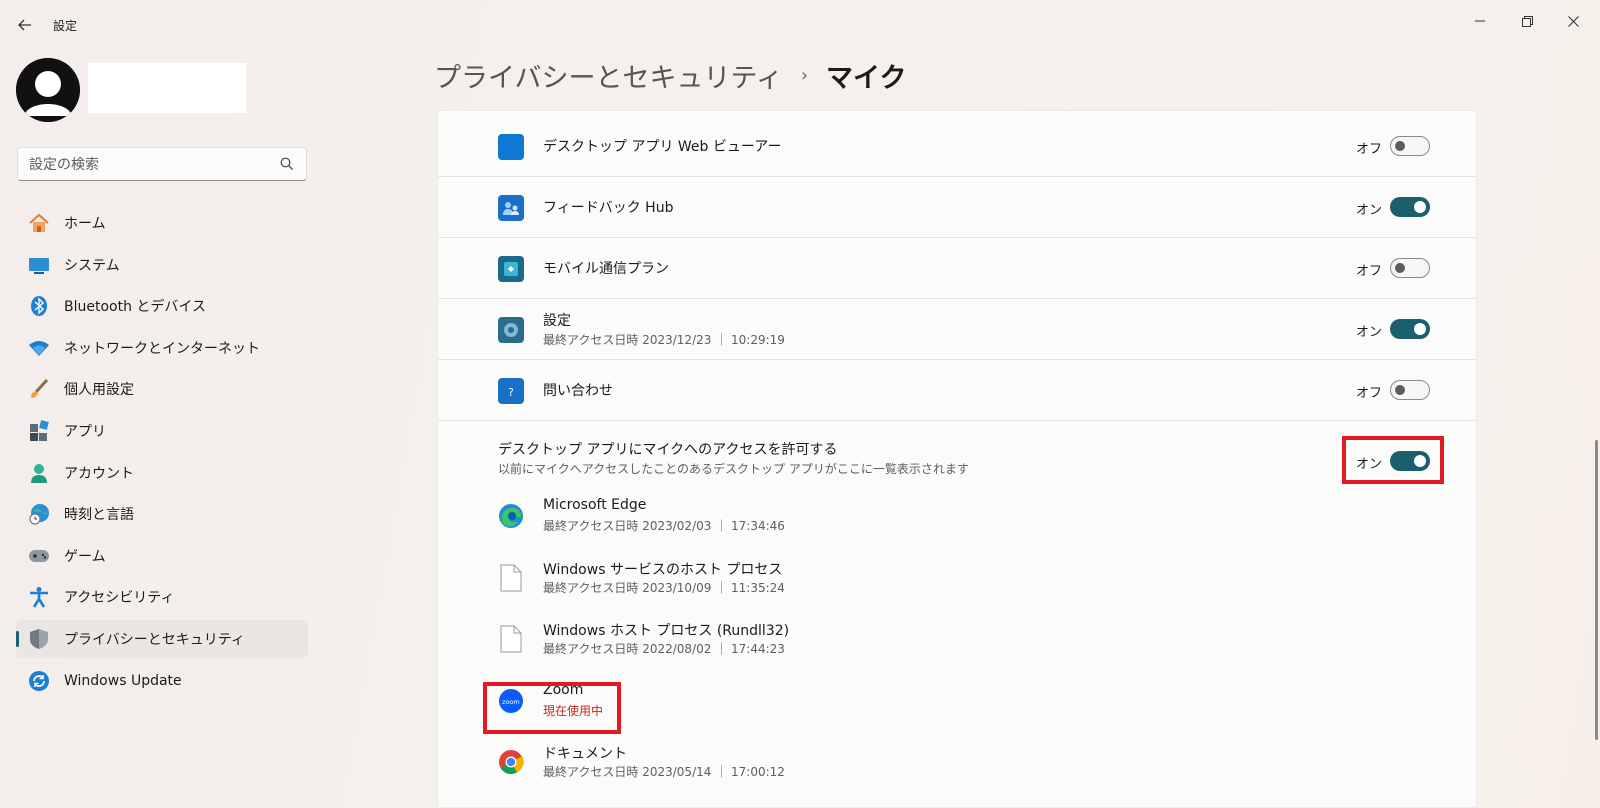 The image size is (1600, 808). I want to click on sidebar-item-bluetooth: Bluetooth とデバイス, so click(162, 306).